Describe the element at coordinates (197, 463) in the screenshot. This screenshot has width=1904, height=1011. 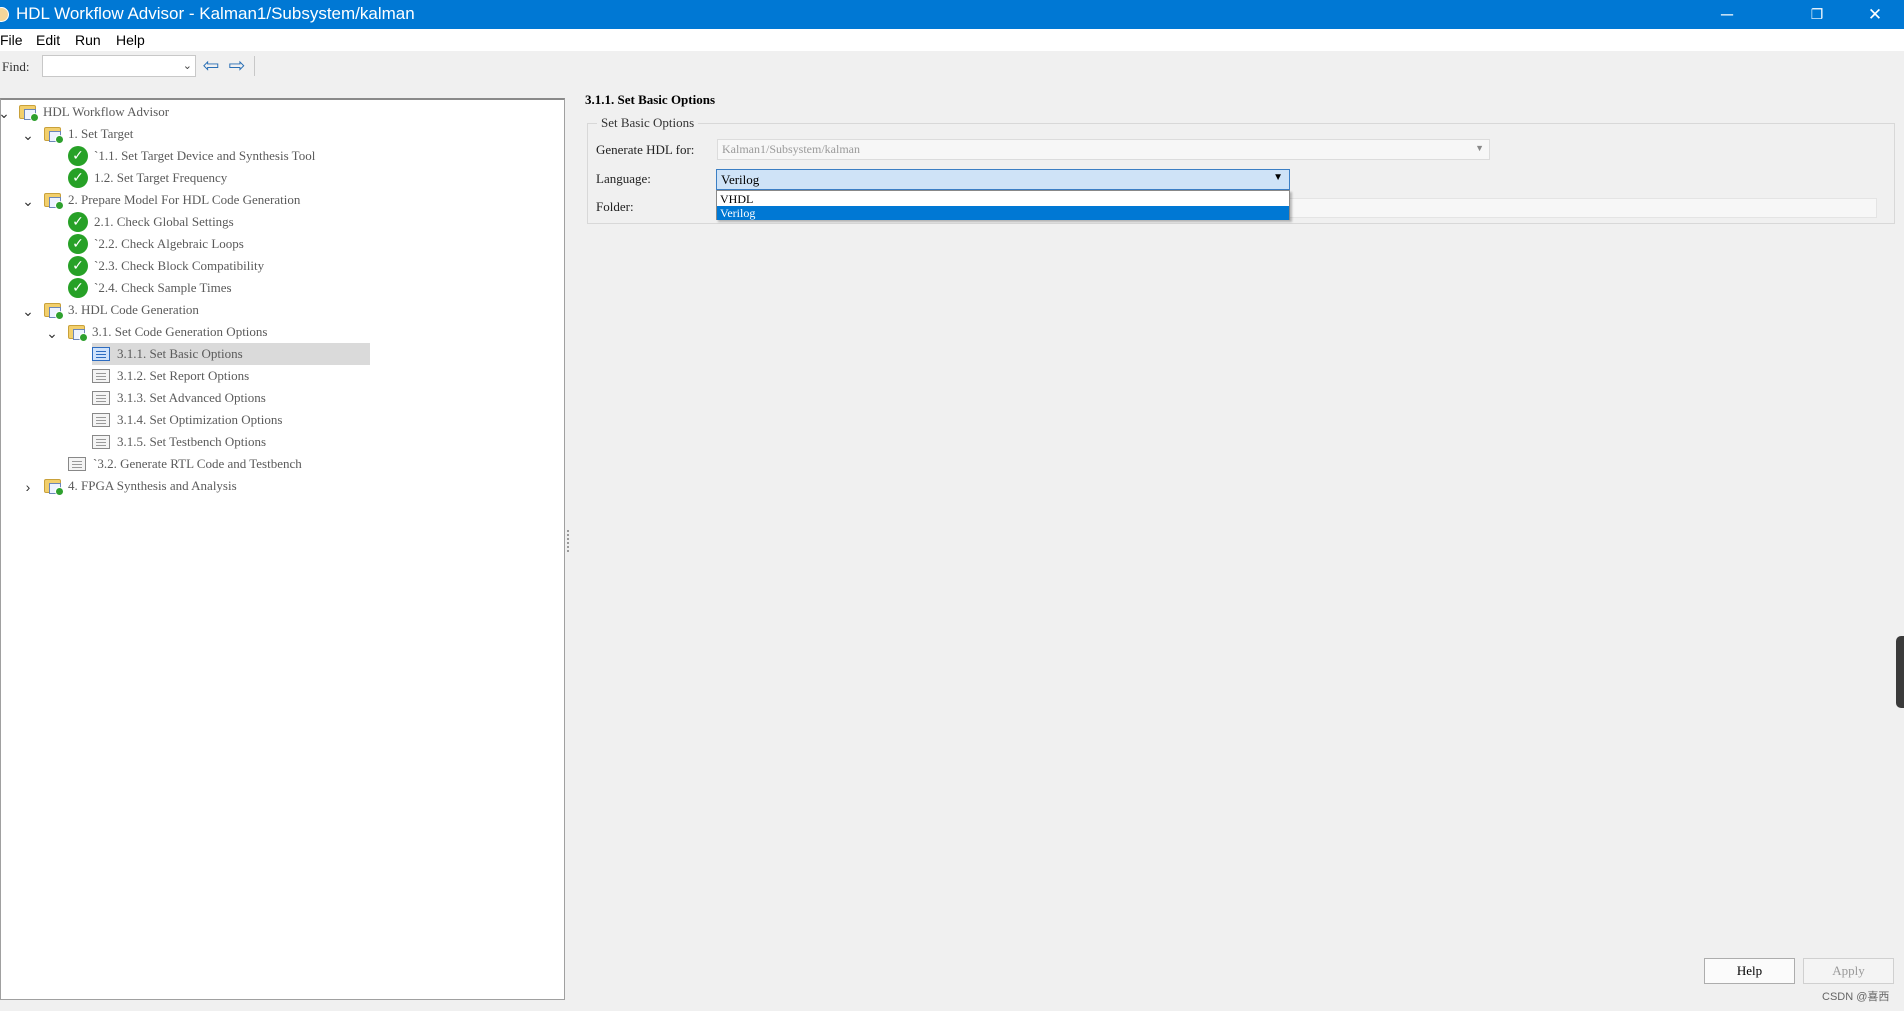
I see `tree-item-label: `3.2. Generate RTL Code and Testbench` at that location.